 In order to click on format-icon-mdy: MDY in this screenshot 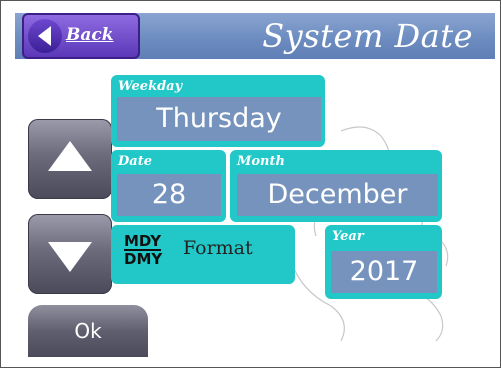, I will do `click(143, 241)`.